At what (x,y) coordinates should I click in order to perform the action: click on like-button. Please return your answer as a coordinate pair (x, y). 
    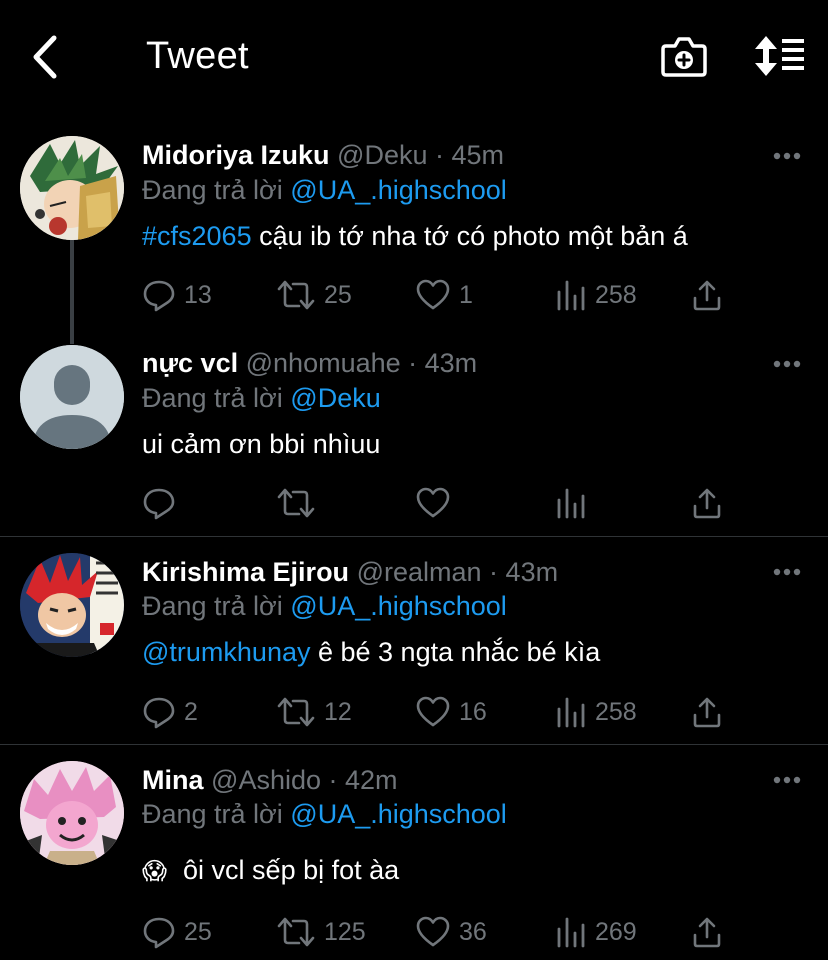
    Looking at the image, I should click on (433, 503).